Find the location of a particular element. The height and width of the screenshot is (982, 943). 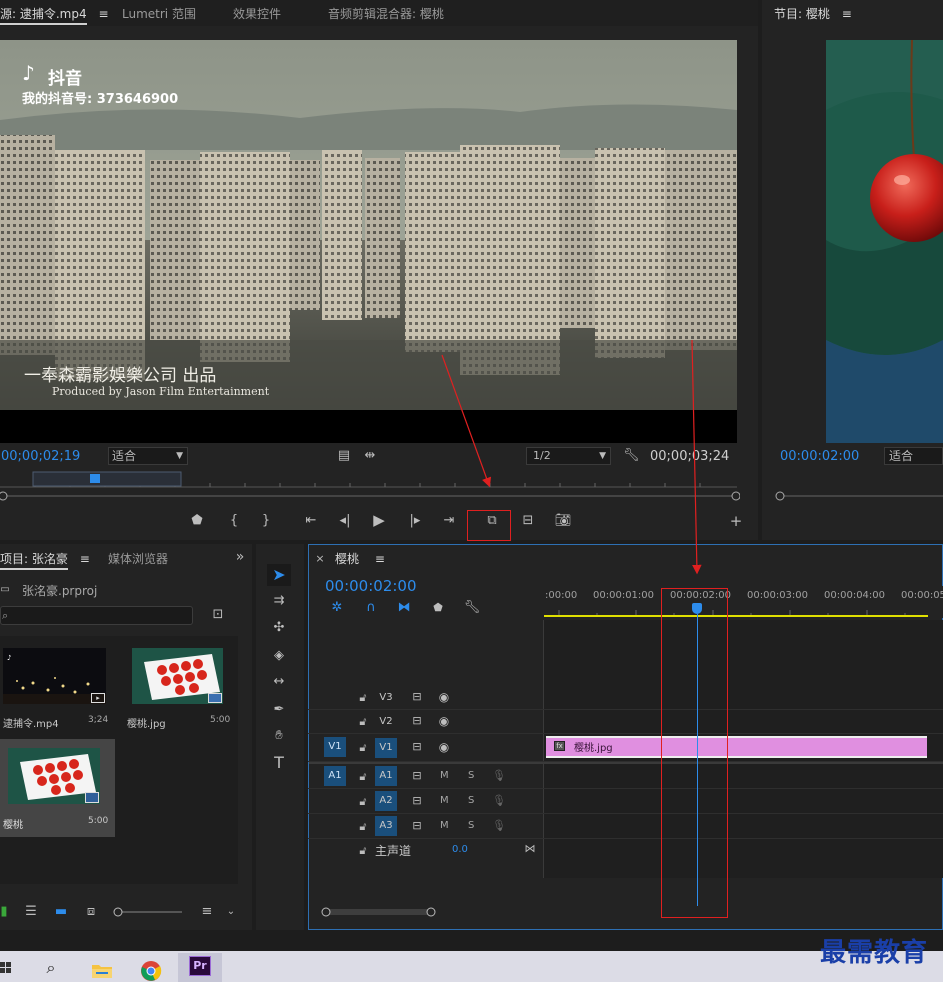

premiere-app-icon: Pr is located at coordinates (200, 966).